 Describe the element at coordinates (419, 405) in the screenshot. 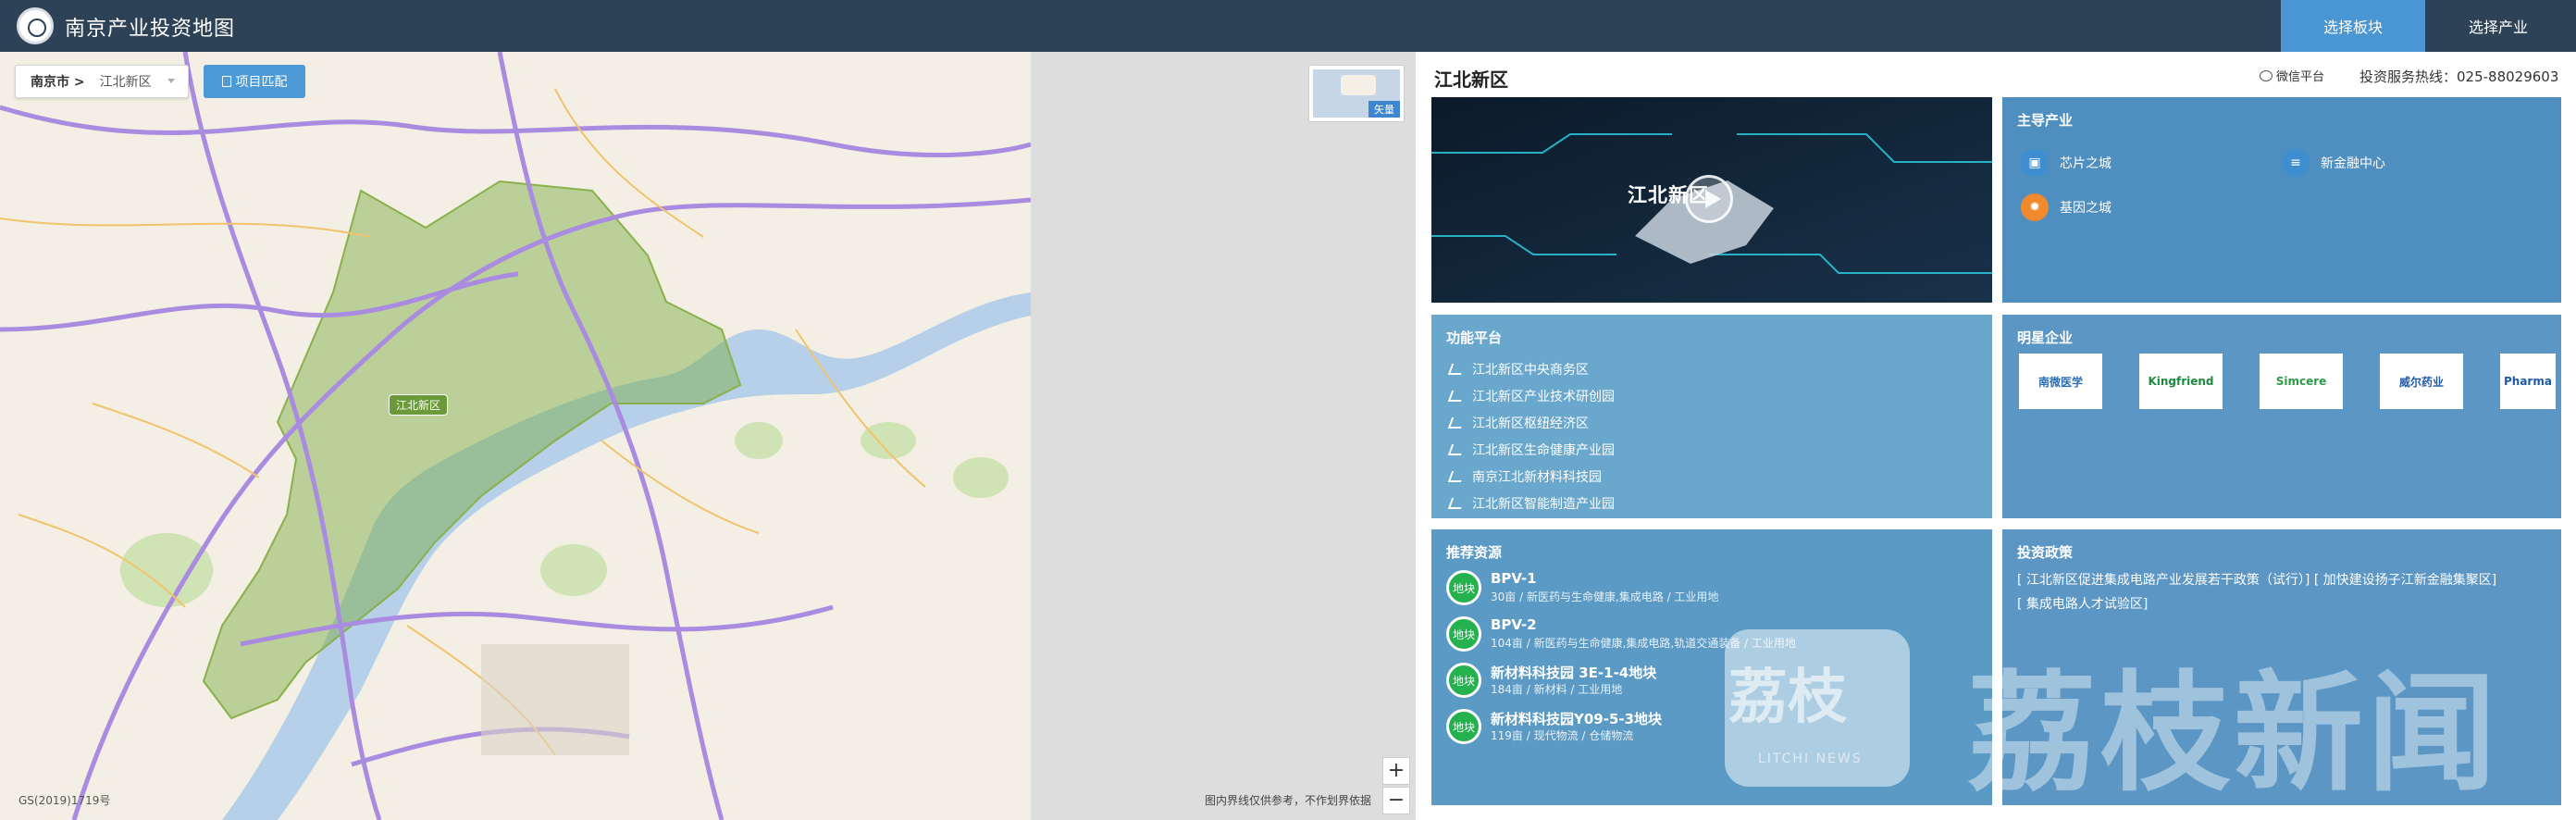

I see `district-map-label: 江北新区` at that location.